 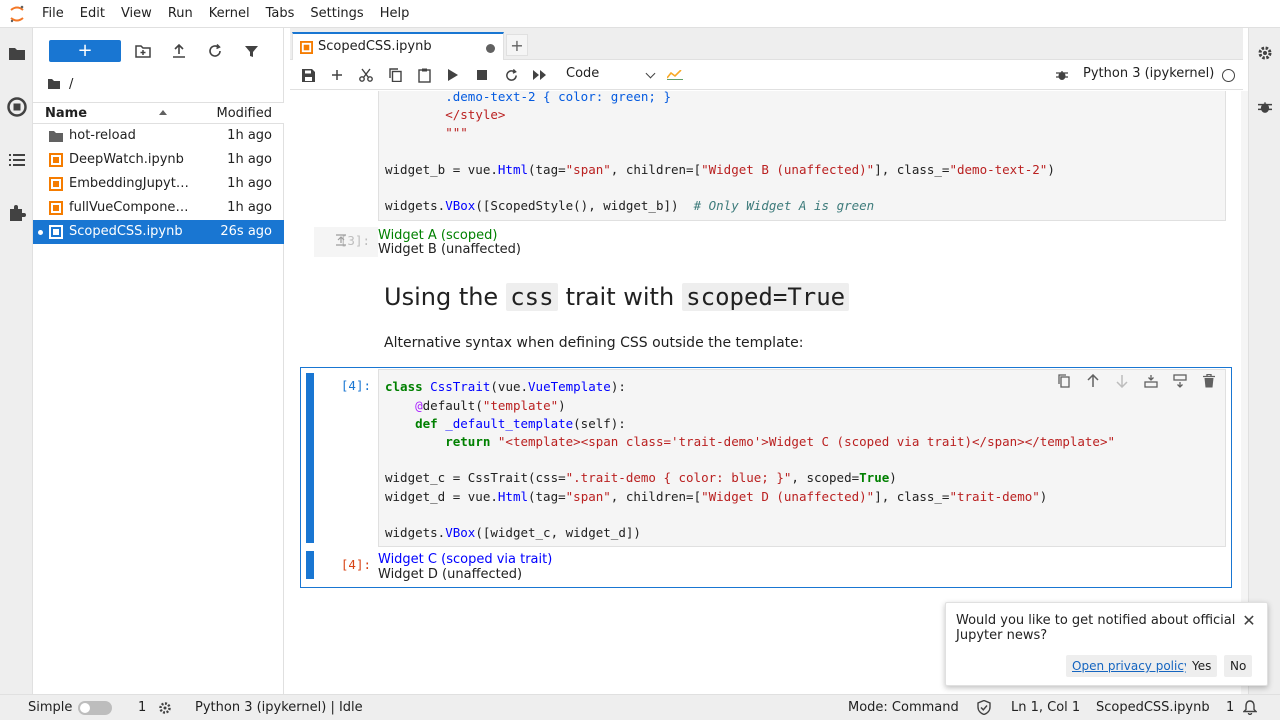 I want to click on table-of-contents-icon, so click(x=16, y=160).